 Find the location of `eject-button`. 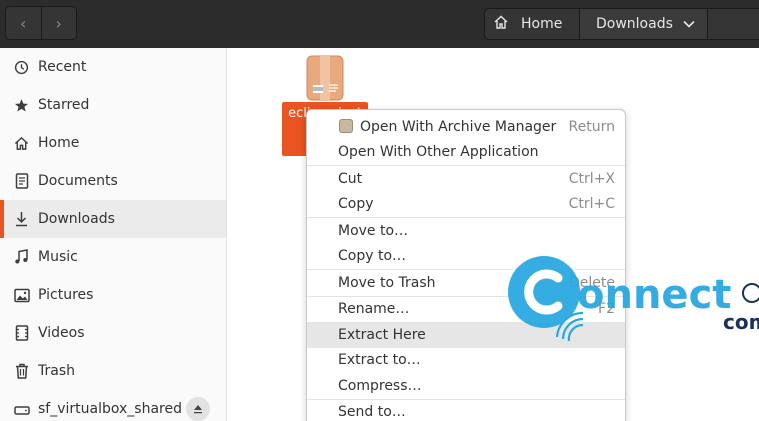

eject-button is located at coordinates (198, 409).